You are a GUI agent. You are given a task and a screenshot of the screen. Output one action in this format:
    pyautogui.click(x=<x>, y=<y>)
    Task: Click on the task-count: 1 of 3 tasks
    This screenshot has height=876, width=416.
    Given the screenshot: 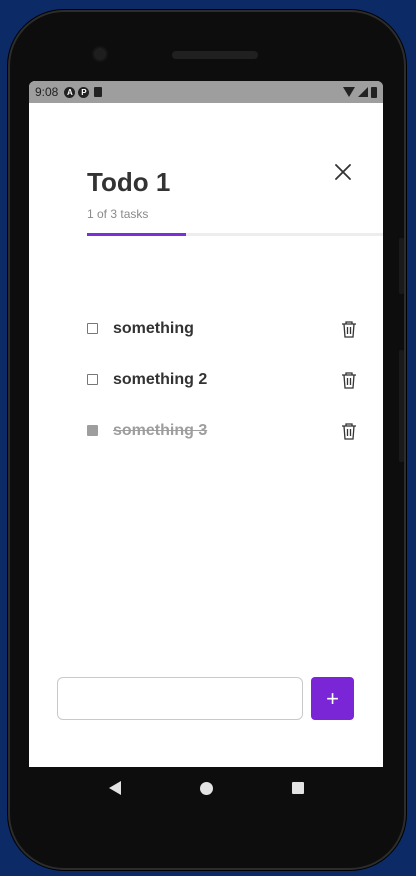 What is the action you would take?
    pyautogui.click(x=118, y=214)
    